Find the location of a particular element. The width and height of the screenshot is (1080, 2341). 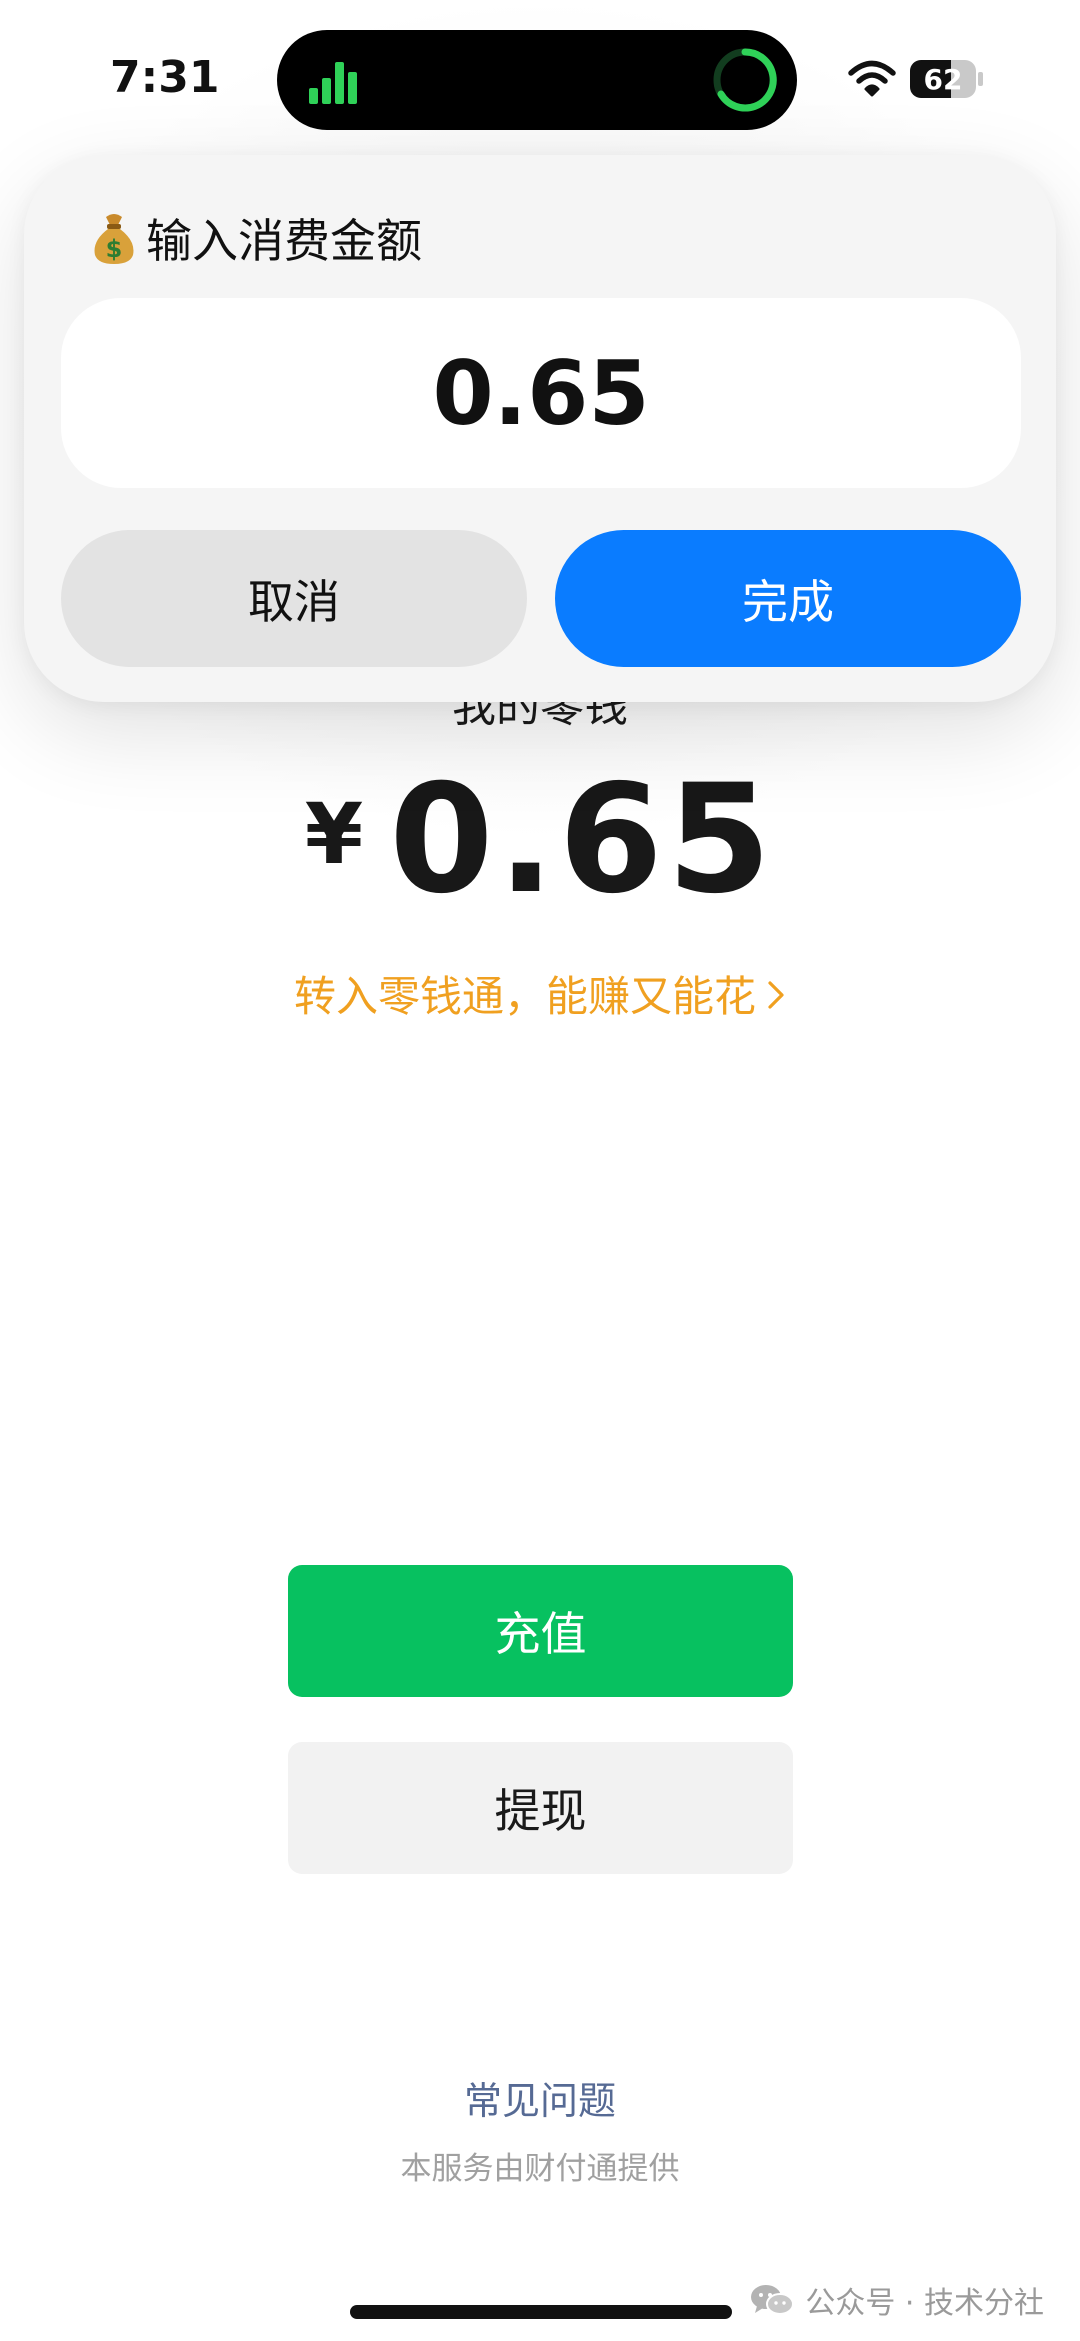

balance-display: ¥ 0.65 is located at coordinates (540, 840).